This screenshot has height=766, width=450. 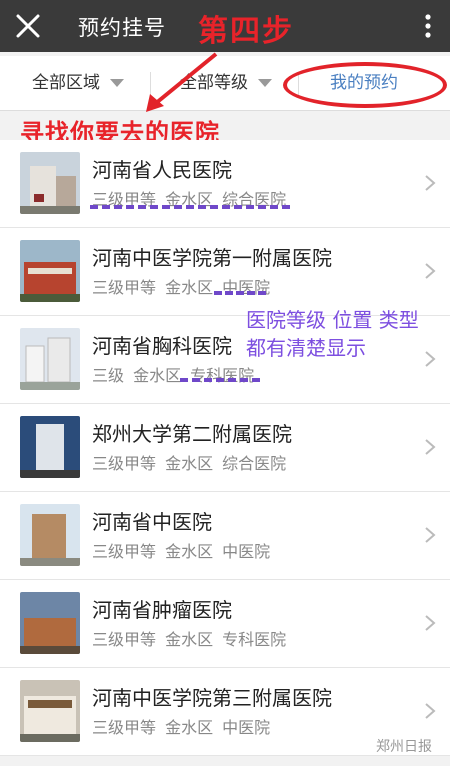 I want to click on filter-area: 全部区域, so click(x=78, y=83).